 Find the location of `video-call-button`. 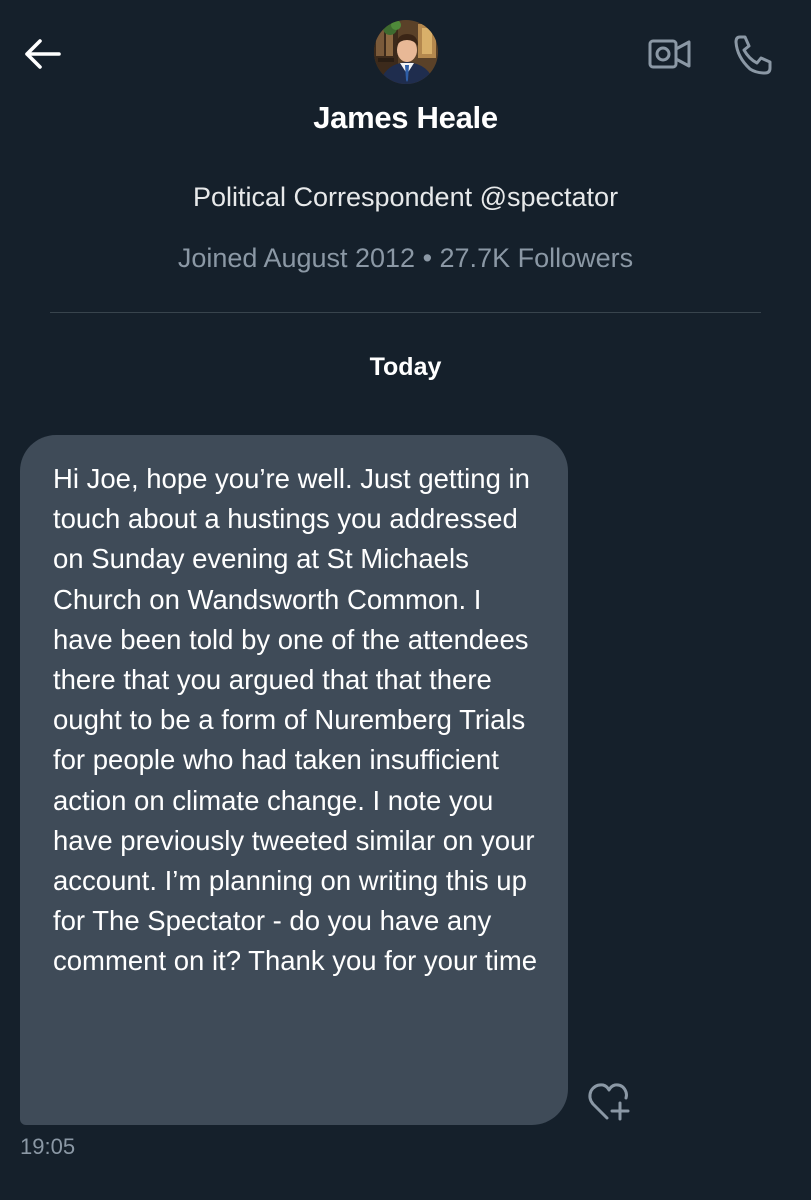

video-call-button is located at coordinates (670, 54).